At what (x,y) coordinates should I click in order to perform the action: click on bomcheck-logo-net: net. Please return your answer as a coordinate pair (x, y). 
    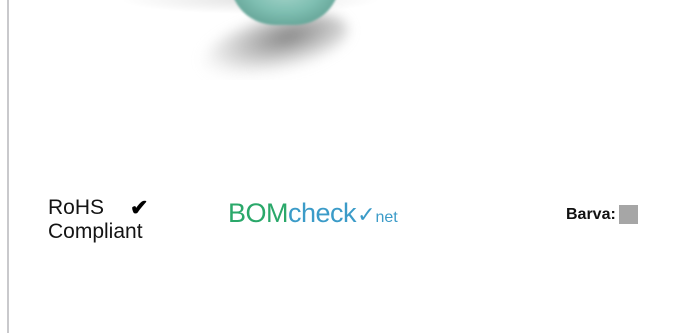
    Looking at the image, I should click on (386, 217).